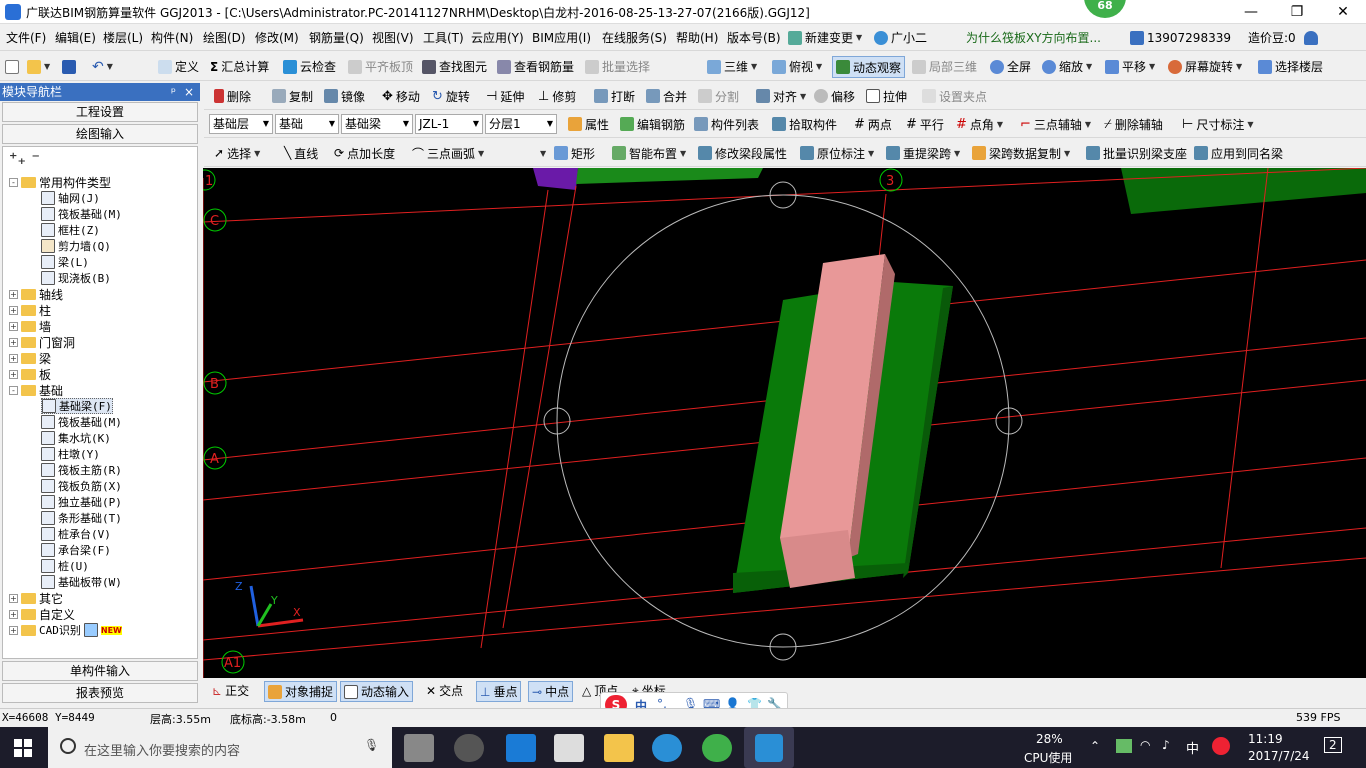 This screenshot has width=1366, height=768. What do you see at coordinates (499, 691) in the screenshot?
I see `perpendicular-snap-button: ⊥ 垂点` at bounding box center [499, 691].